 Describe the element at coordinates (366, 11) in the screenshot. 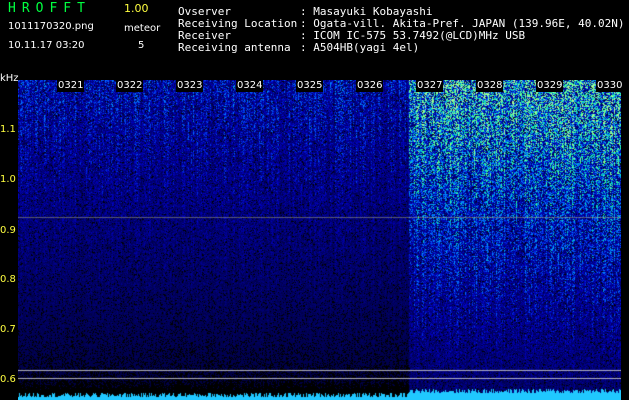

I see `observer-value: : Masayuki Kobayashi` at that location.